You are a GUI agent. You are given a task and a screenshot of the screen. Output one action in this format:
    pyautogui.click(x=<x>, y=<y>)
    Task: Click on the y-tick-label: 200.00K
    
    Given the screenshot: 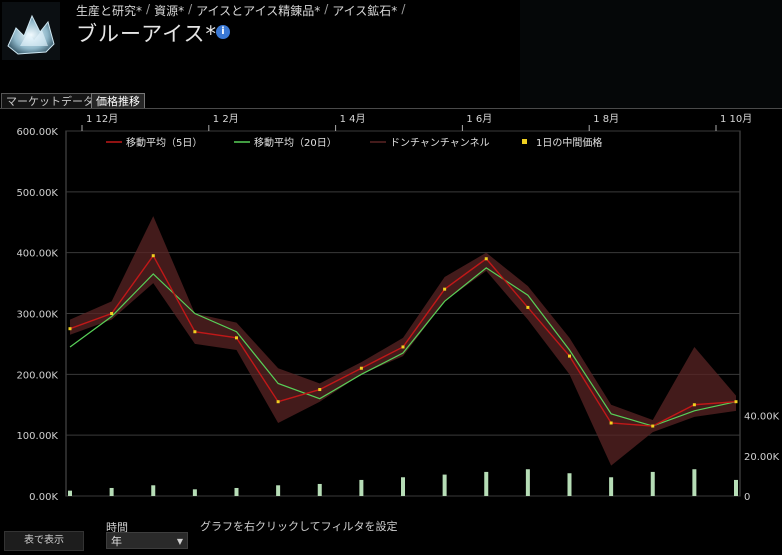 What is the action you would take?
    pyautogui.click(x=37, y=375)
    